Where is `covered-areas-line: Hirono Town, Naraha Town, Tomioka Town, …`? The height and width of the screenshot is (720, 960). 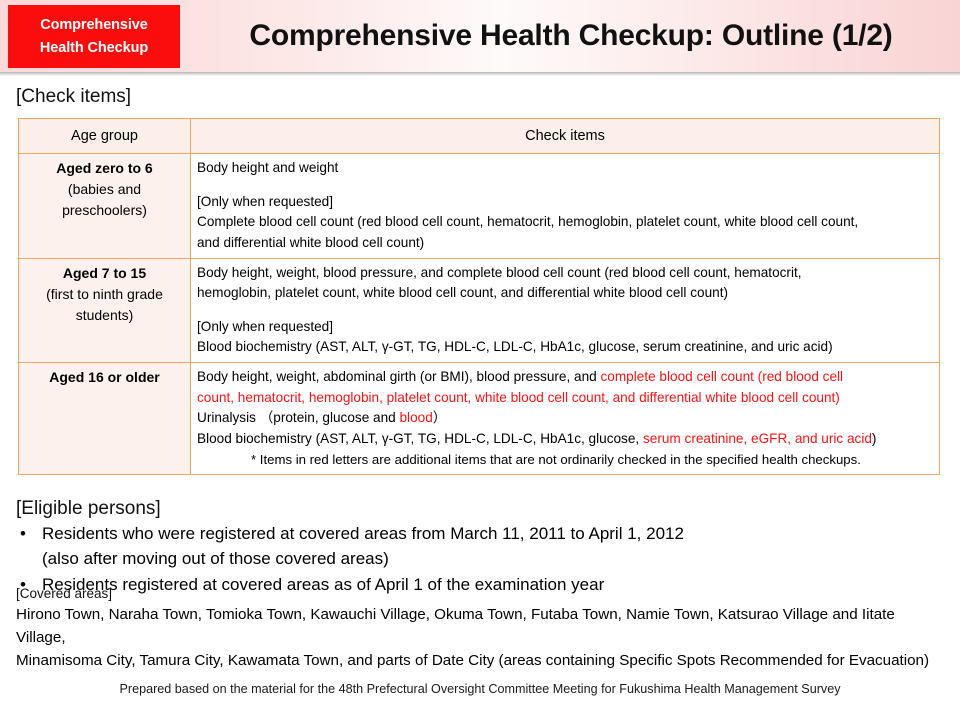
covered-areas-line: Hirono Town, Naraha Town, Tomioka Town, … is located at coordinates (455, 626).